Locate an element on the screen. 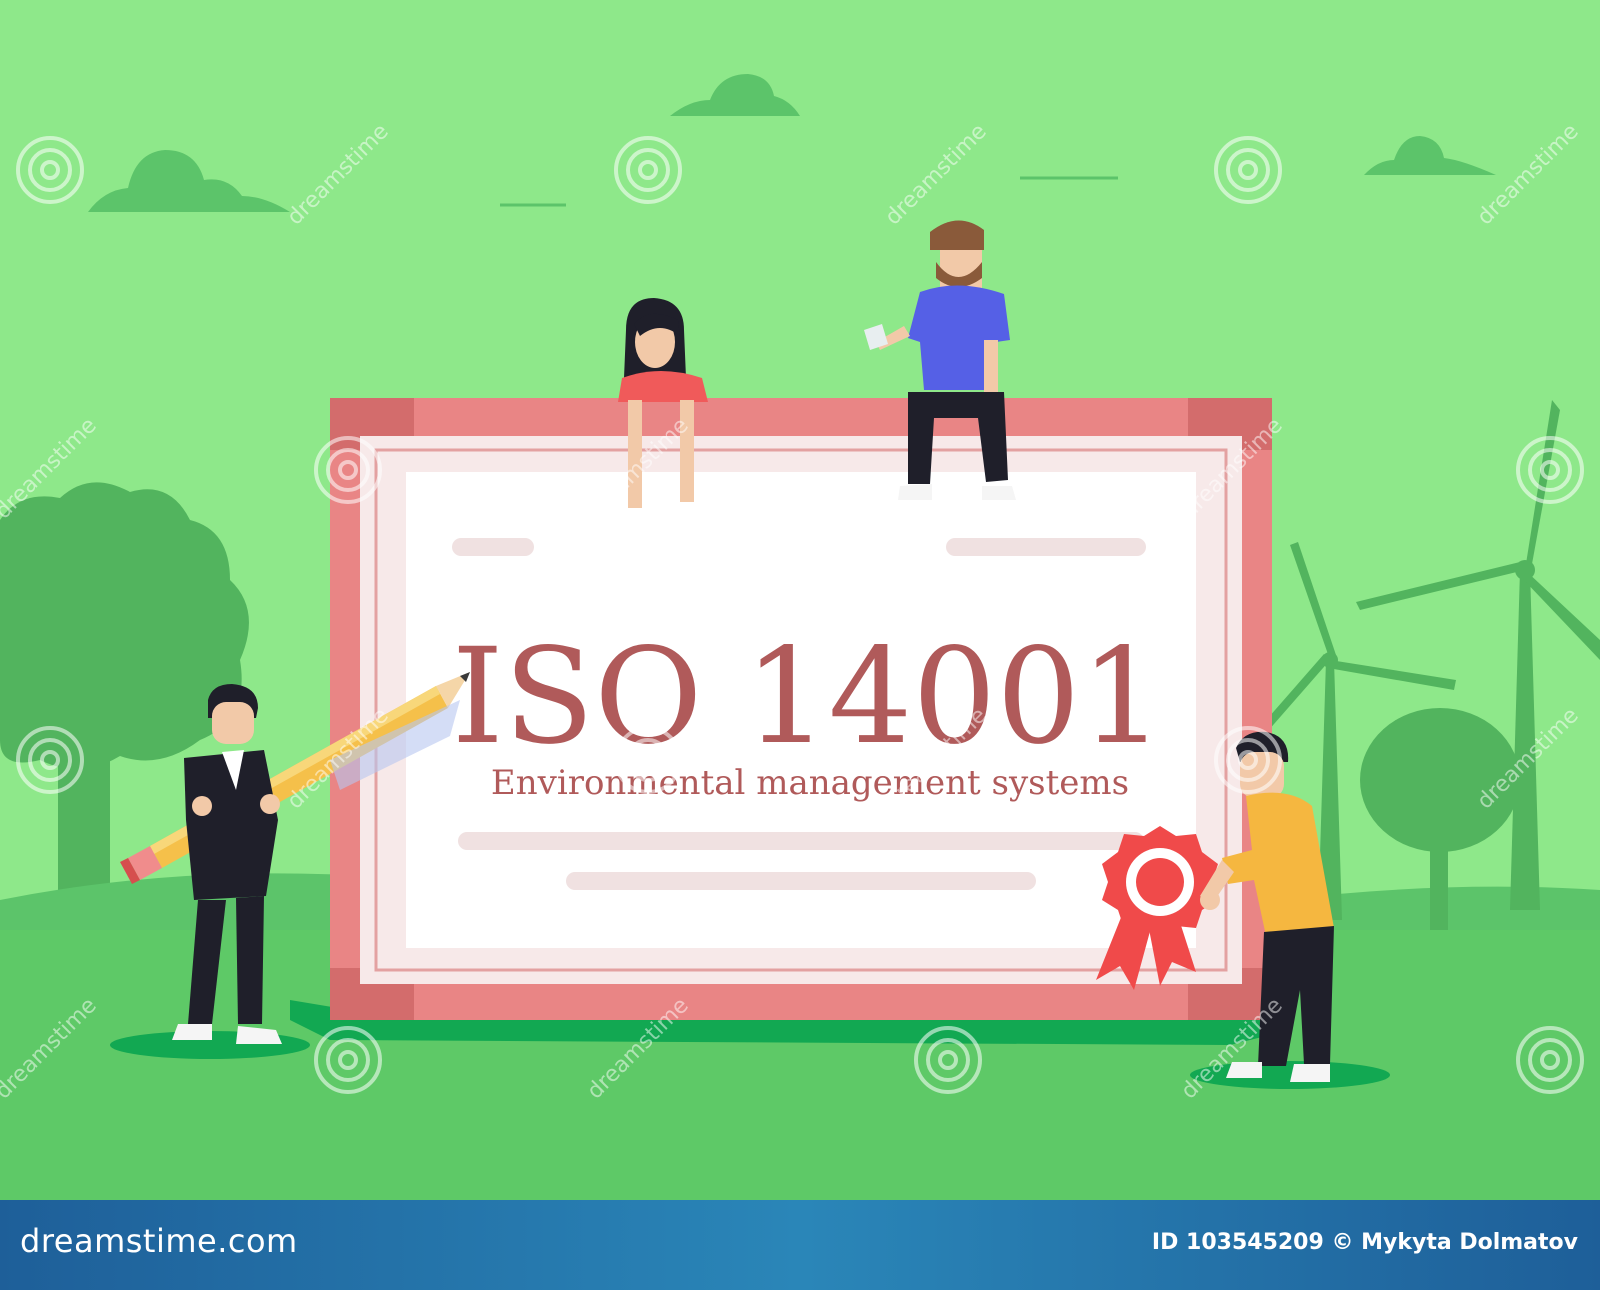  footer-brand: dreamstime.com is located at coordinates (159, 1241).